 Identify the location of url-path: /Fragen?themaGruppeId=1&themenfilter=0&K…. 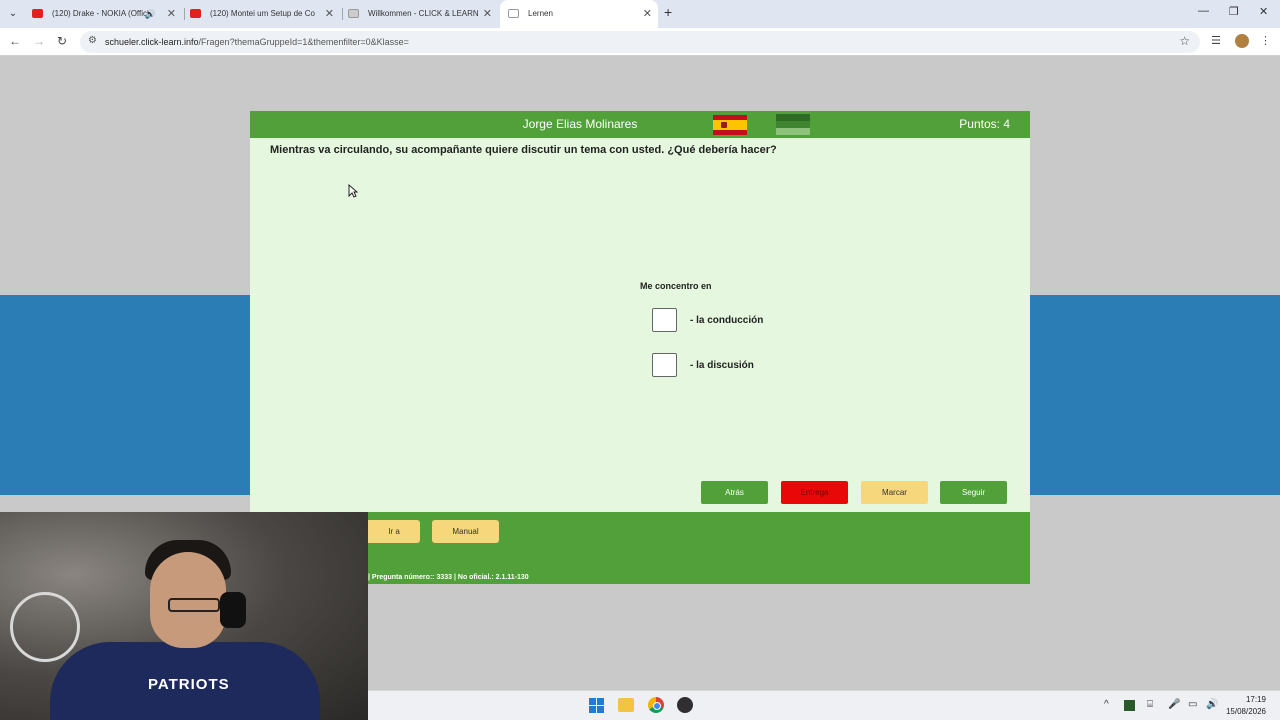
(303, 42).